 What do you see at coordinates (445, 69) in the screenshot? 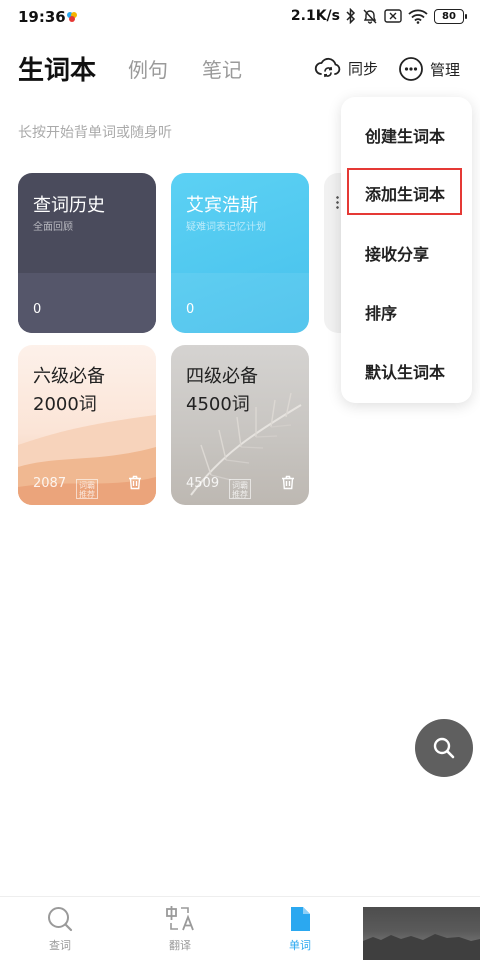
I see `manage-label: 管理` at bounding box center [445, 69].